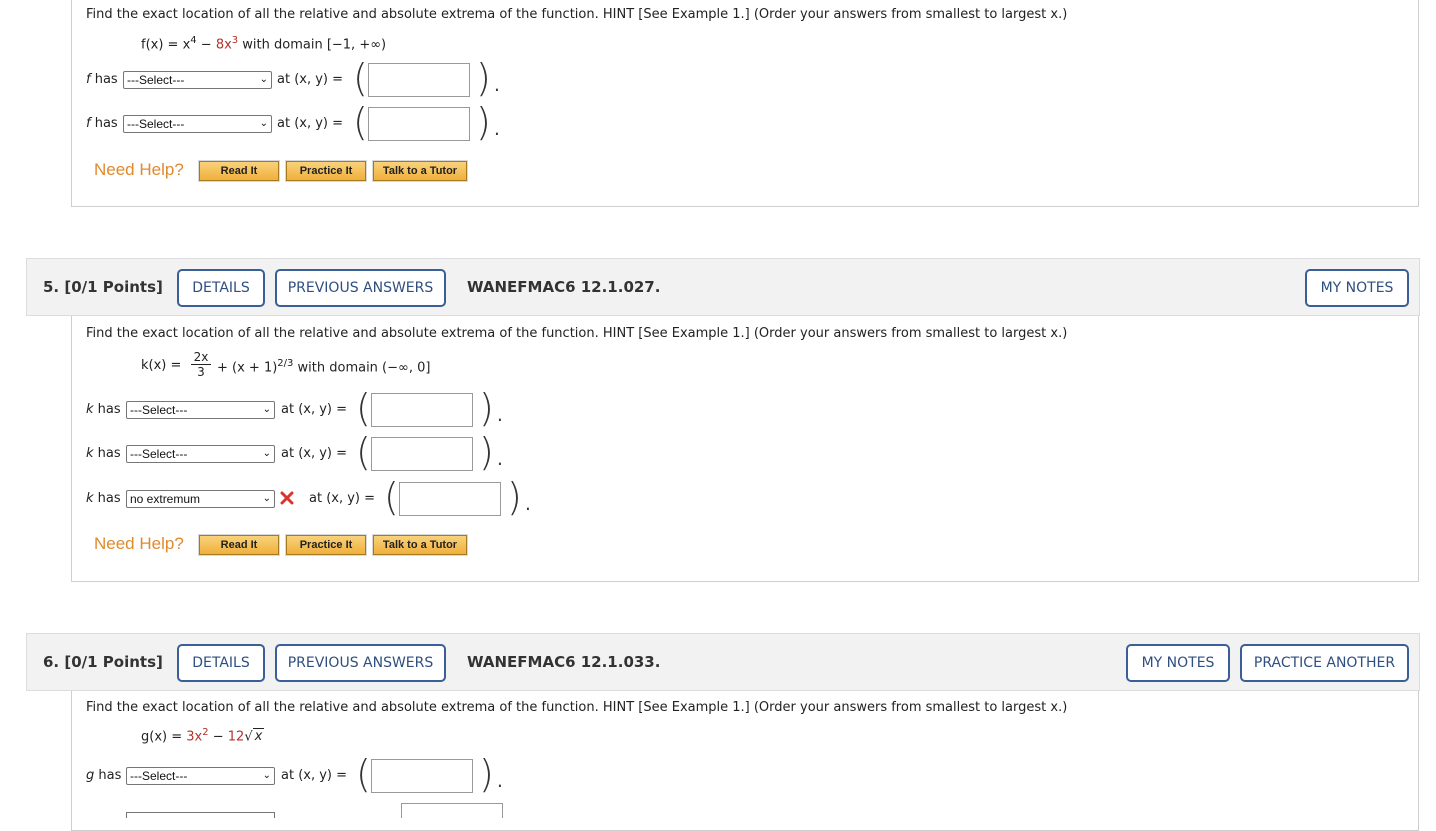 This screenshot has height=831, width=1436. What do you see at coordinates (312, 45) in the screenshot?
I see `formula-domain: with domain [−1, +∞)` at bounding box center [312, 45].